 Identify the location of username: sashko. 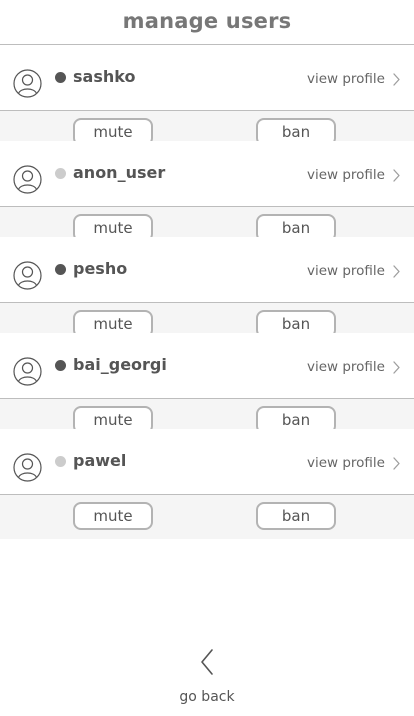
(104, 76).